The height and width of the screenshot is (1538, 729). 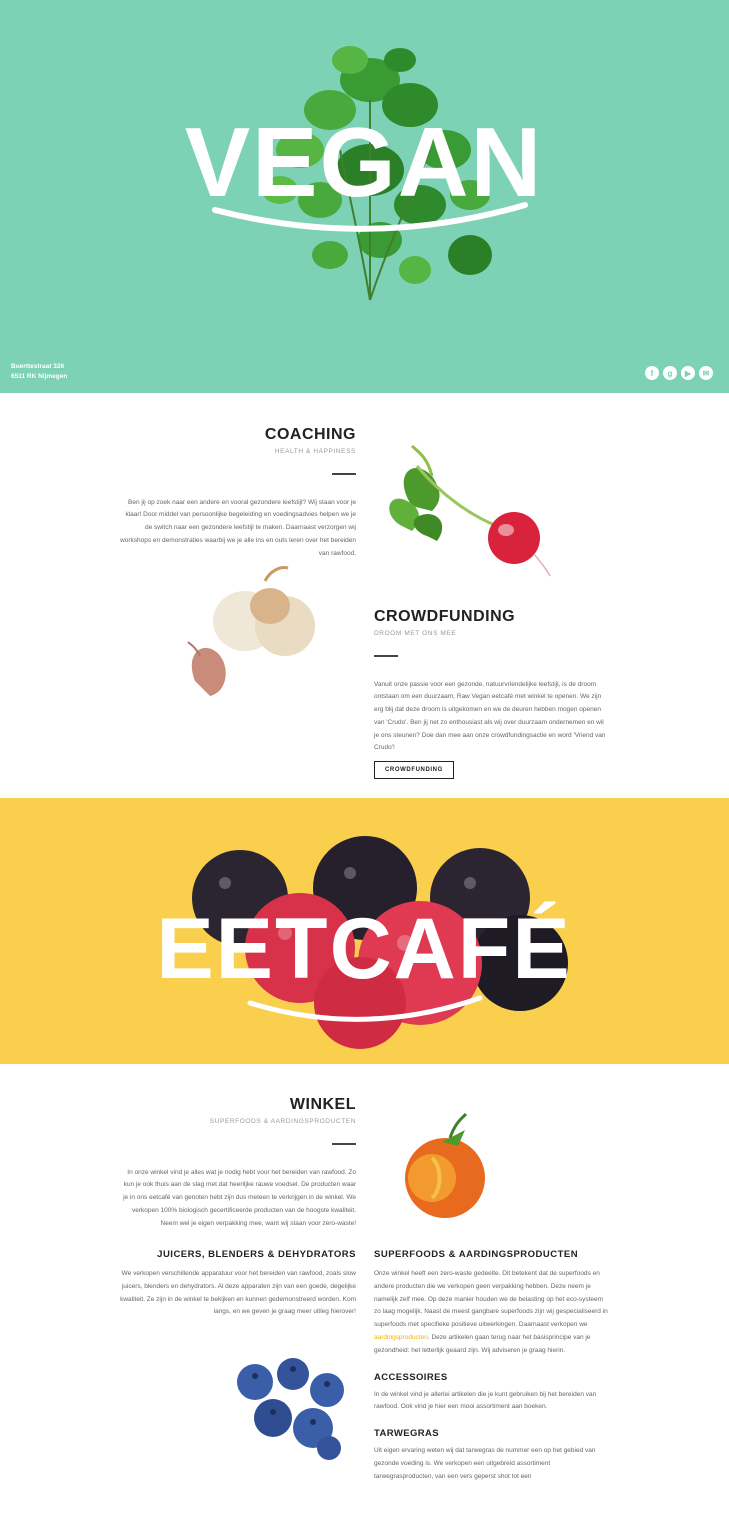 I want to click on berries-image: EETCAFÉ, so click(x=363, y=942).